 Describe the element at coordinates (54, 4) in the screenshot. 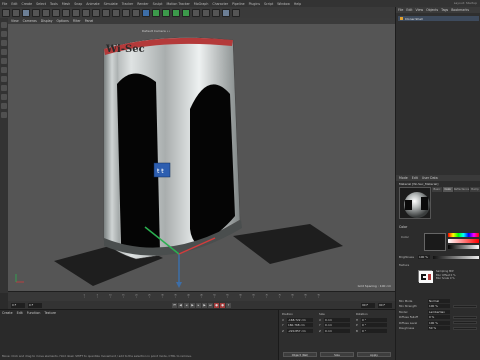

I see `menu-tools: Tools` at that location.